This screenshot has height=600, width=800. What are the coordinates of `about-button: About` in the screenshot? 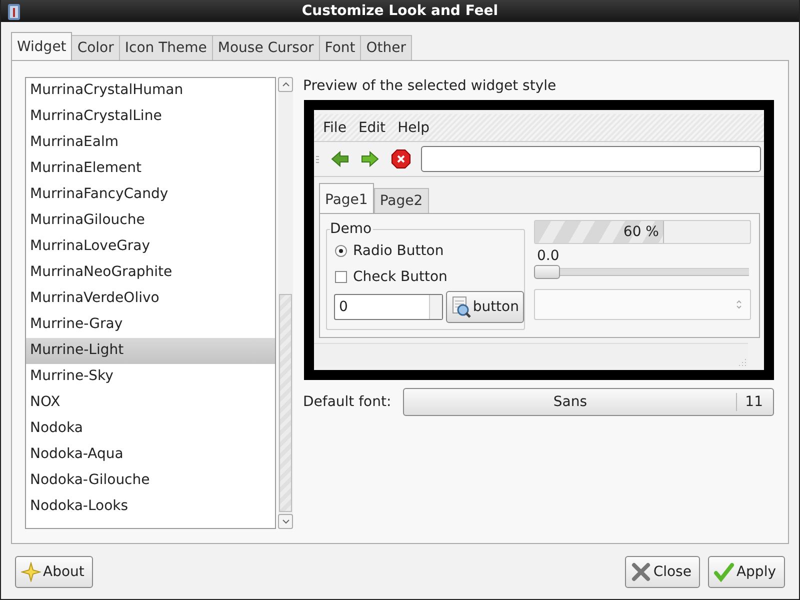 It's located at (54, 572).